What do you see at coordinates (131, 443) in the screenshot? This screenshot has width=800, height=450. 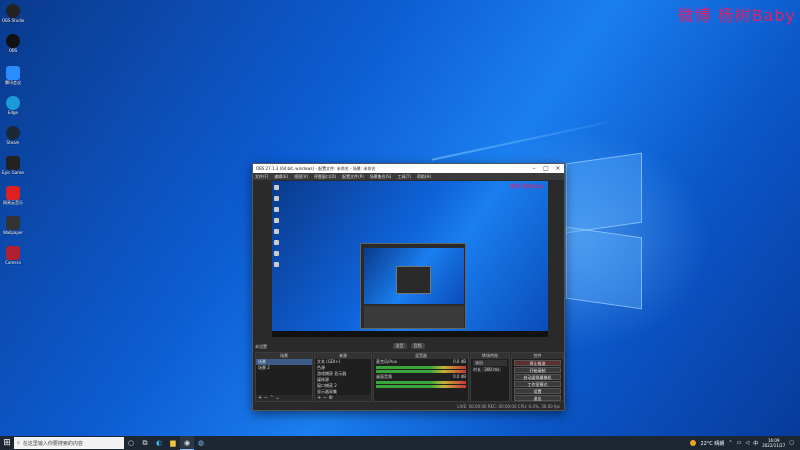 I see `cortana-icon: ○` at bounding box center [131, 443].